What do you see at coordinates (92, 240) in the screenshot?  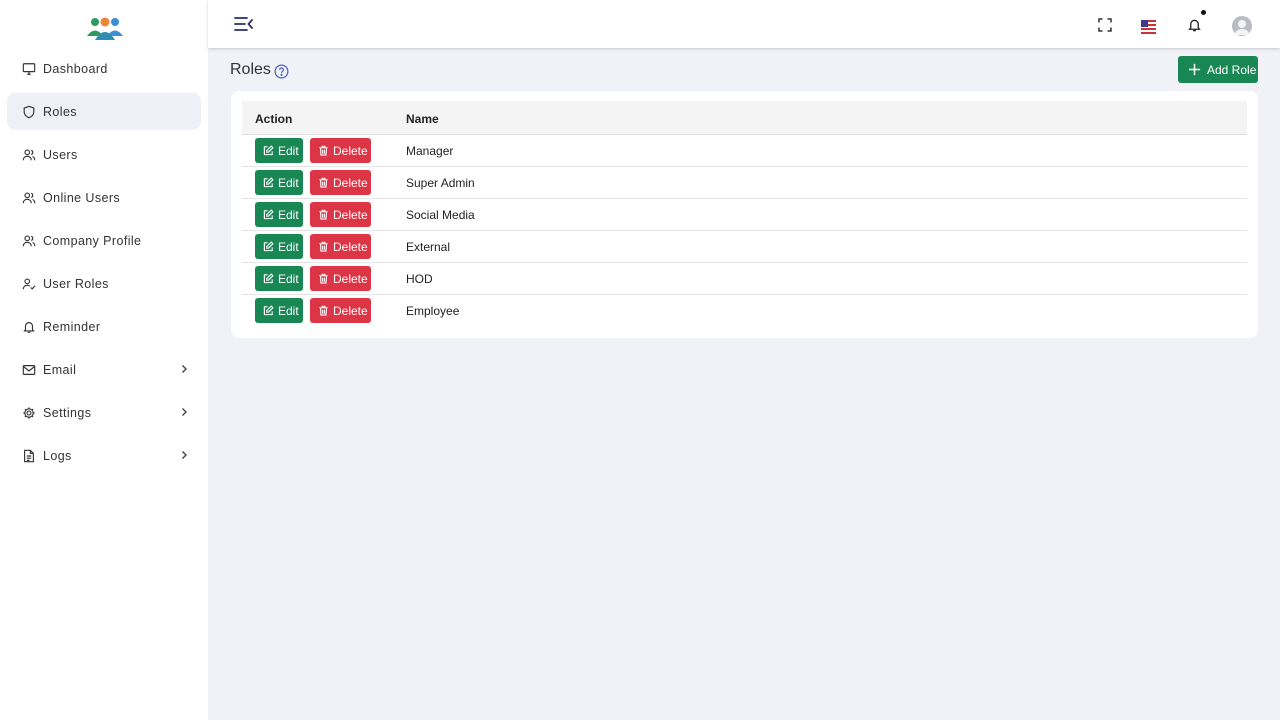 I see `sidebar-item-label: Company Profile` at bounding box center [92, 240].